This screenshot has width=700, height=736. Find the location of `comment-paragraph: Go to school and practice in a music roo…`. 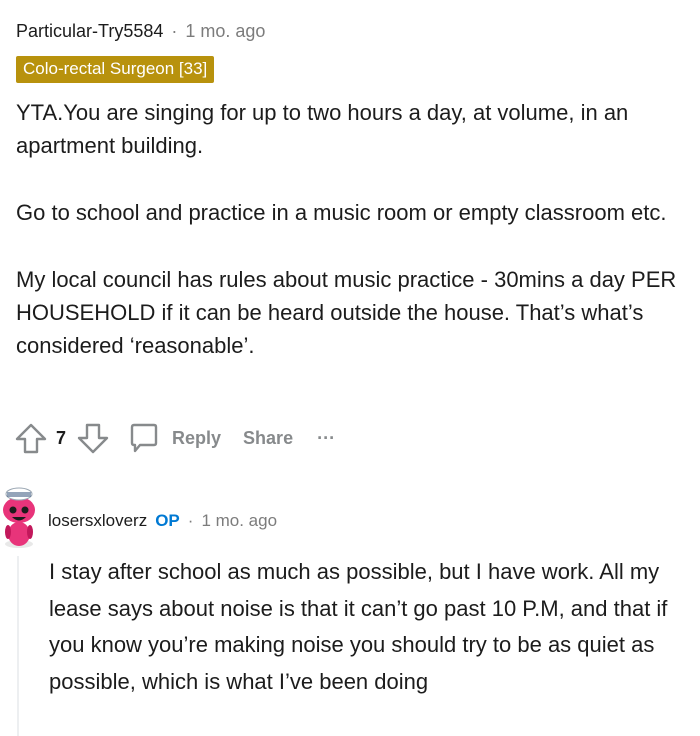

comment-paragraph: Go to school and practice in a music roo… is located at coordinates (341, 212).